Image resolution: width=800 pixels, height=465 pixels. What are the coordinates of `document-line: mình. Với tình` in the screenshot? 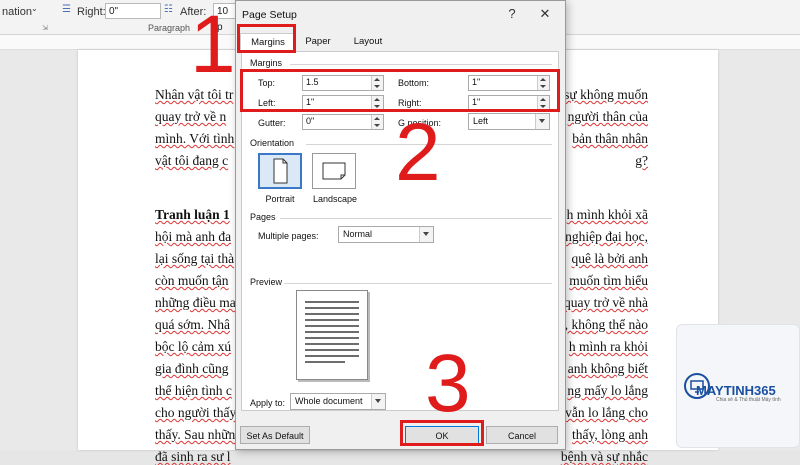 It's located at (195, 138).